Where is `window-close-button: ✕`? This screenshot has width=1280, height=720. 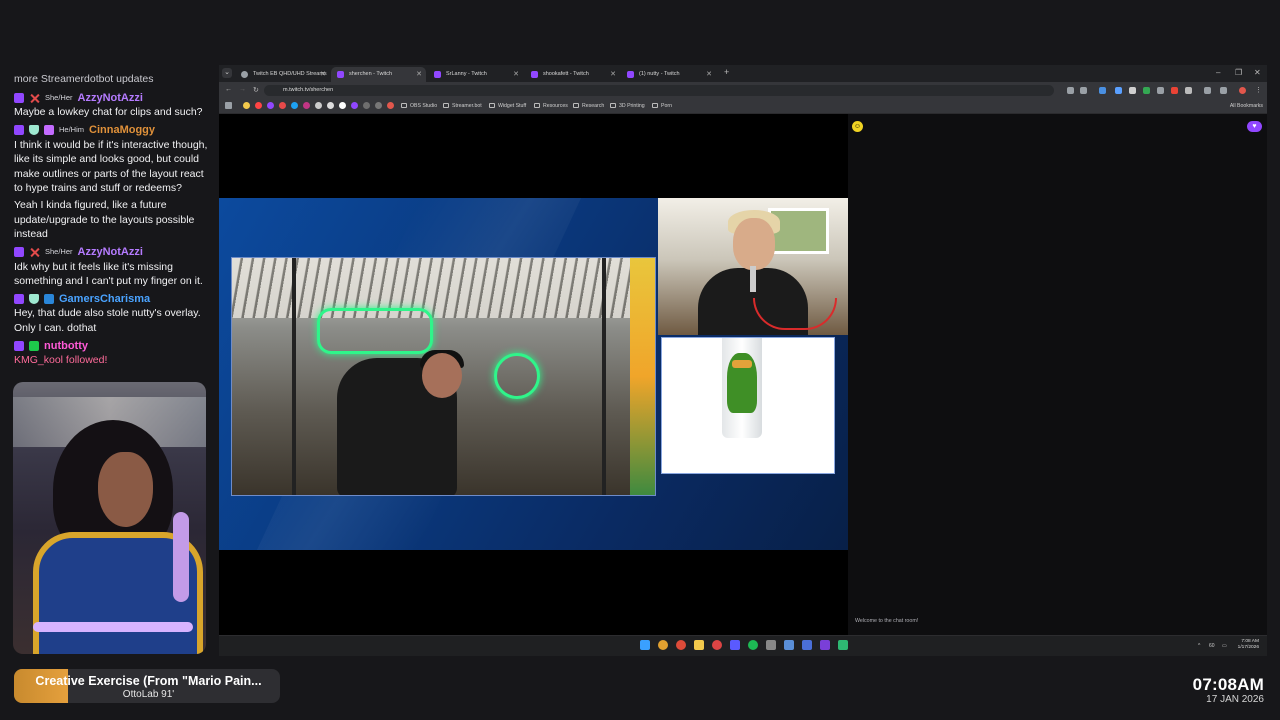 window-close-button: ✕ is located at coordinates (1257, 72).